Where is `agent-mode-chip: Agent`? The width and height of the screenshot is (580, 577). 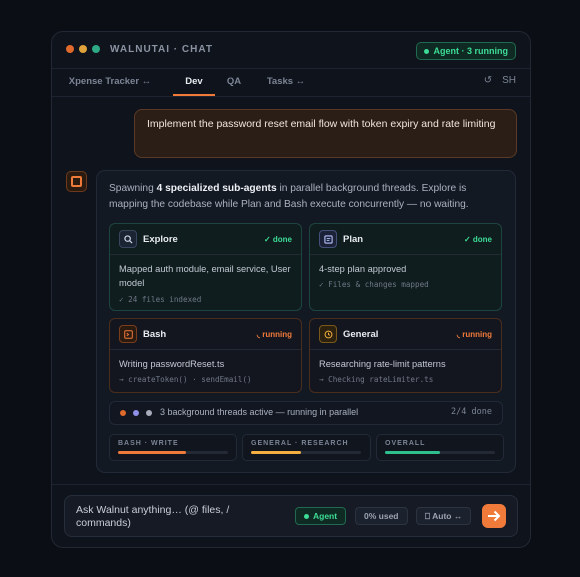 agent-mode-chip: Agent is located at coordinates (321, 516).